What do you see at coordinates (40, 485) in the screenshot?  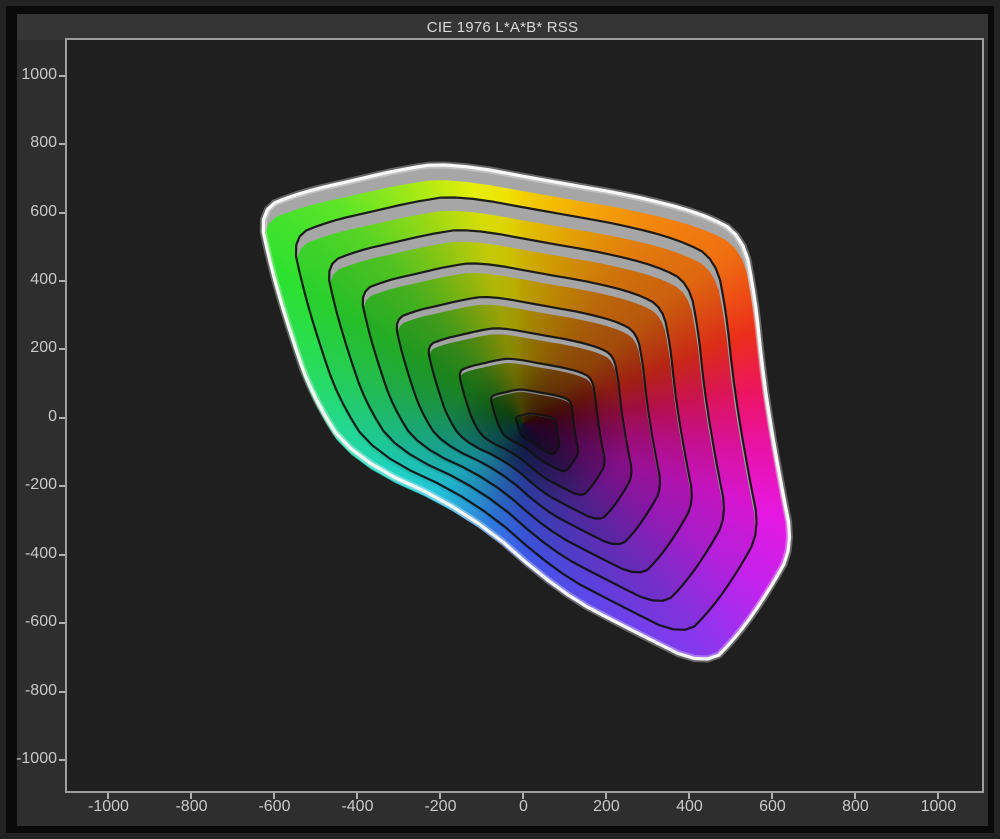 I see `y-axis-tick-label: -200` at bounding box center [40, 485].